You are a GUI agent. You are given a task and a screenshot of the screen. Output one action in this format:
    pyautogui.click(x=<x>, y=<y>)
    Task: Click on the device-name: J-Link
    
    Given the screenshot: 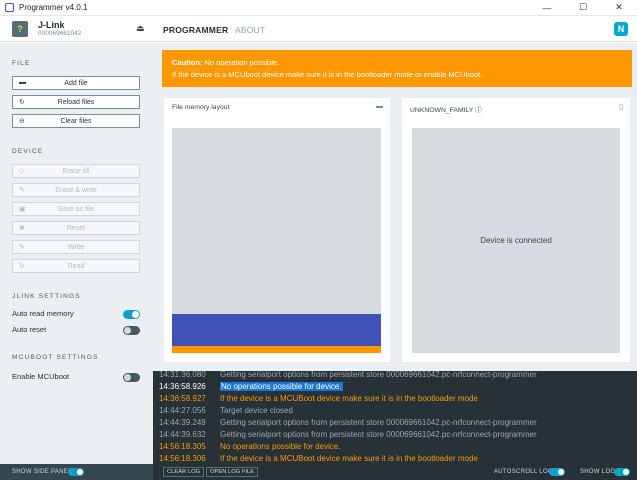 What is the action you would take?
    pyautogui.click(x=51, y=25)
    